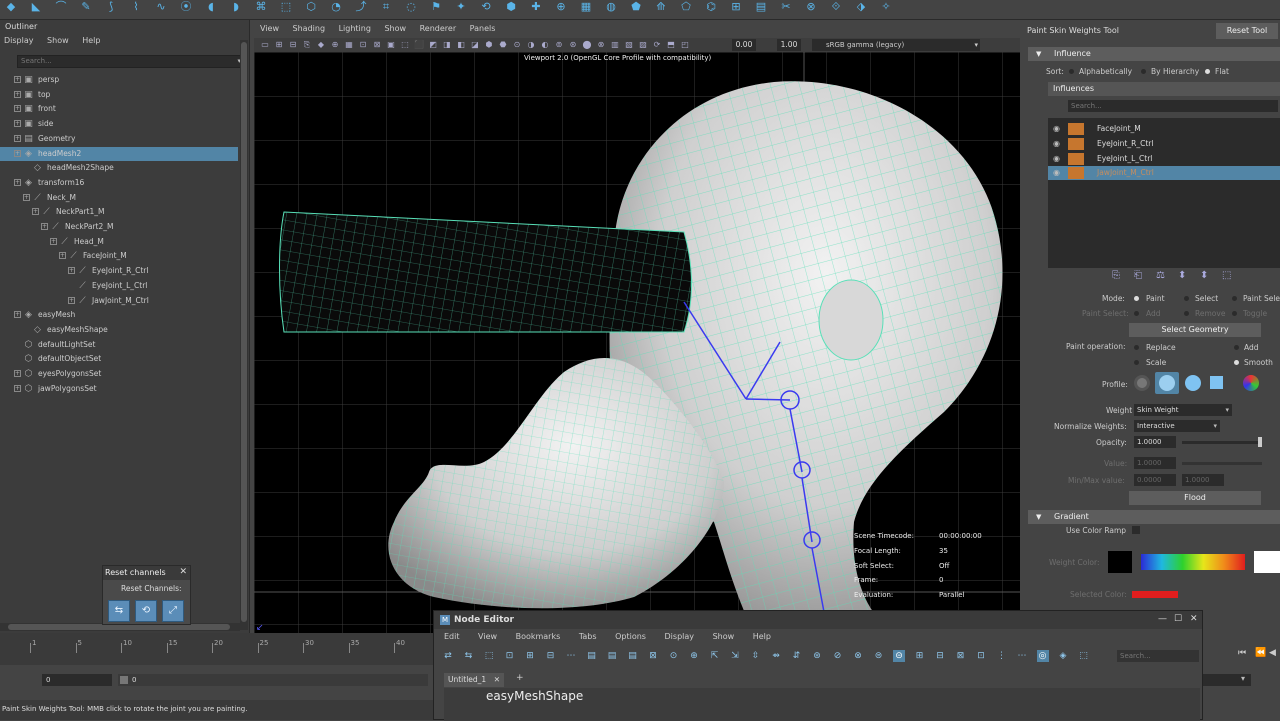 This screenshot has height=721, width=1280. I want to click on reset-rotate-button: ⟲, so click(146, 611).